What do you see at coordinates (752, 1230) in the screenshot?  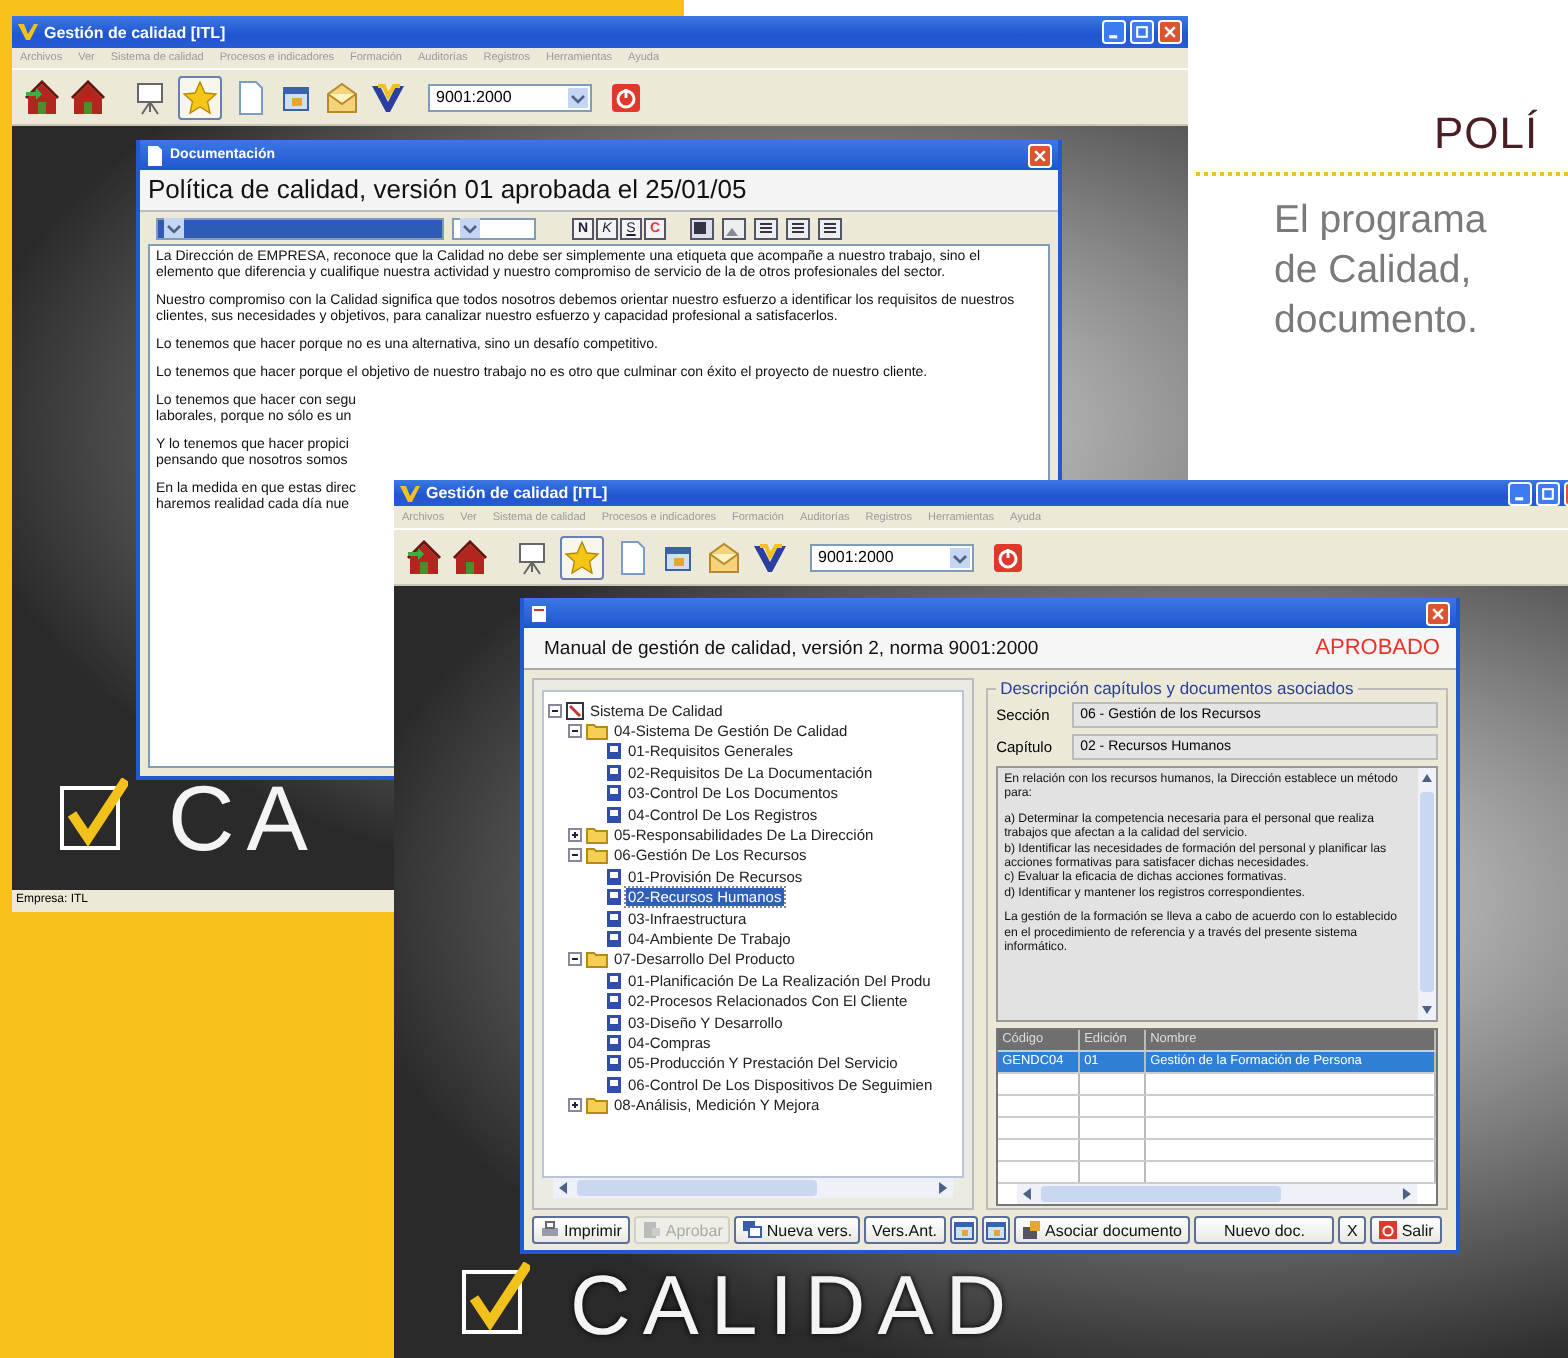 I see `windows-icon` at bounding box center [752, 1230].